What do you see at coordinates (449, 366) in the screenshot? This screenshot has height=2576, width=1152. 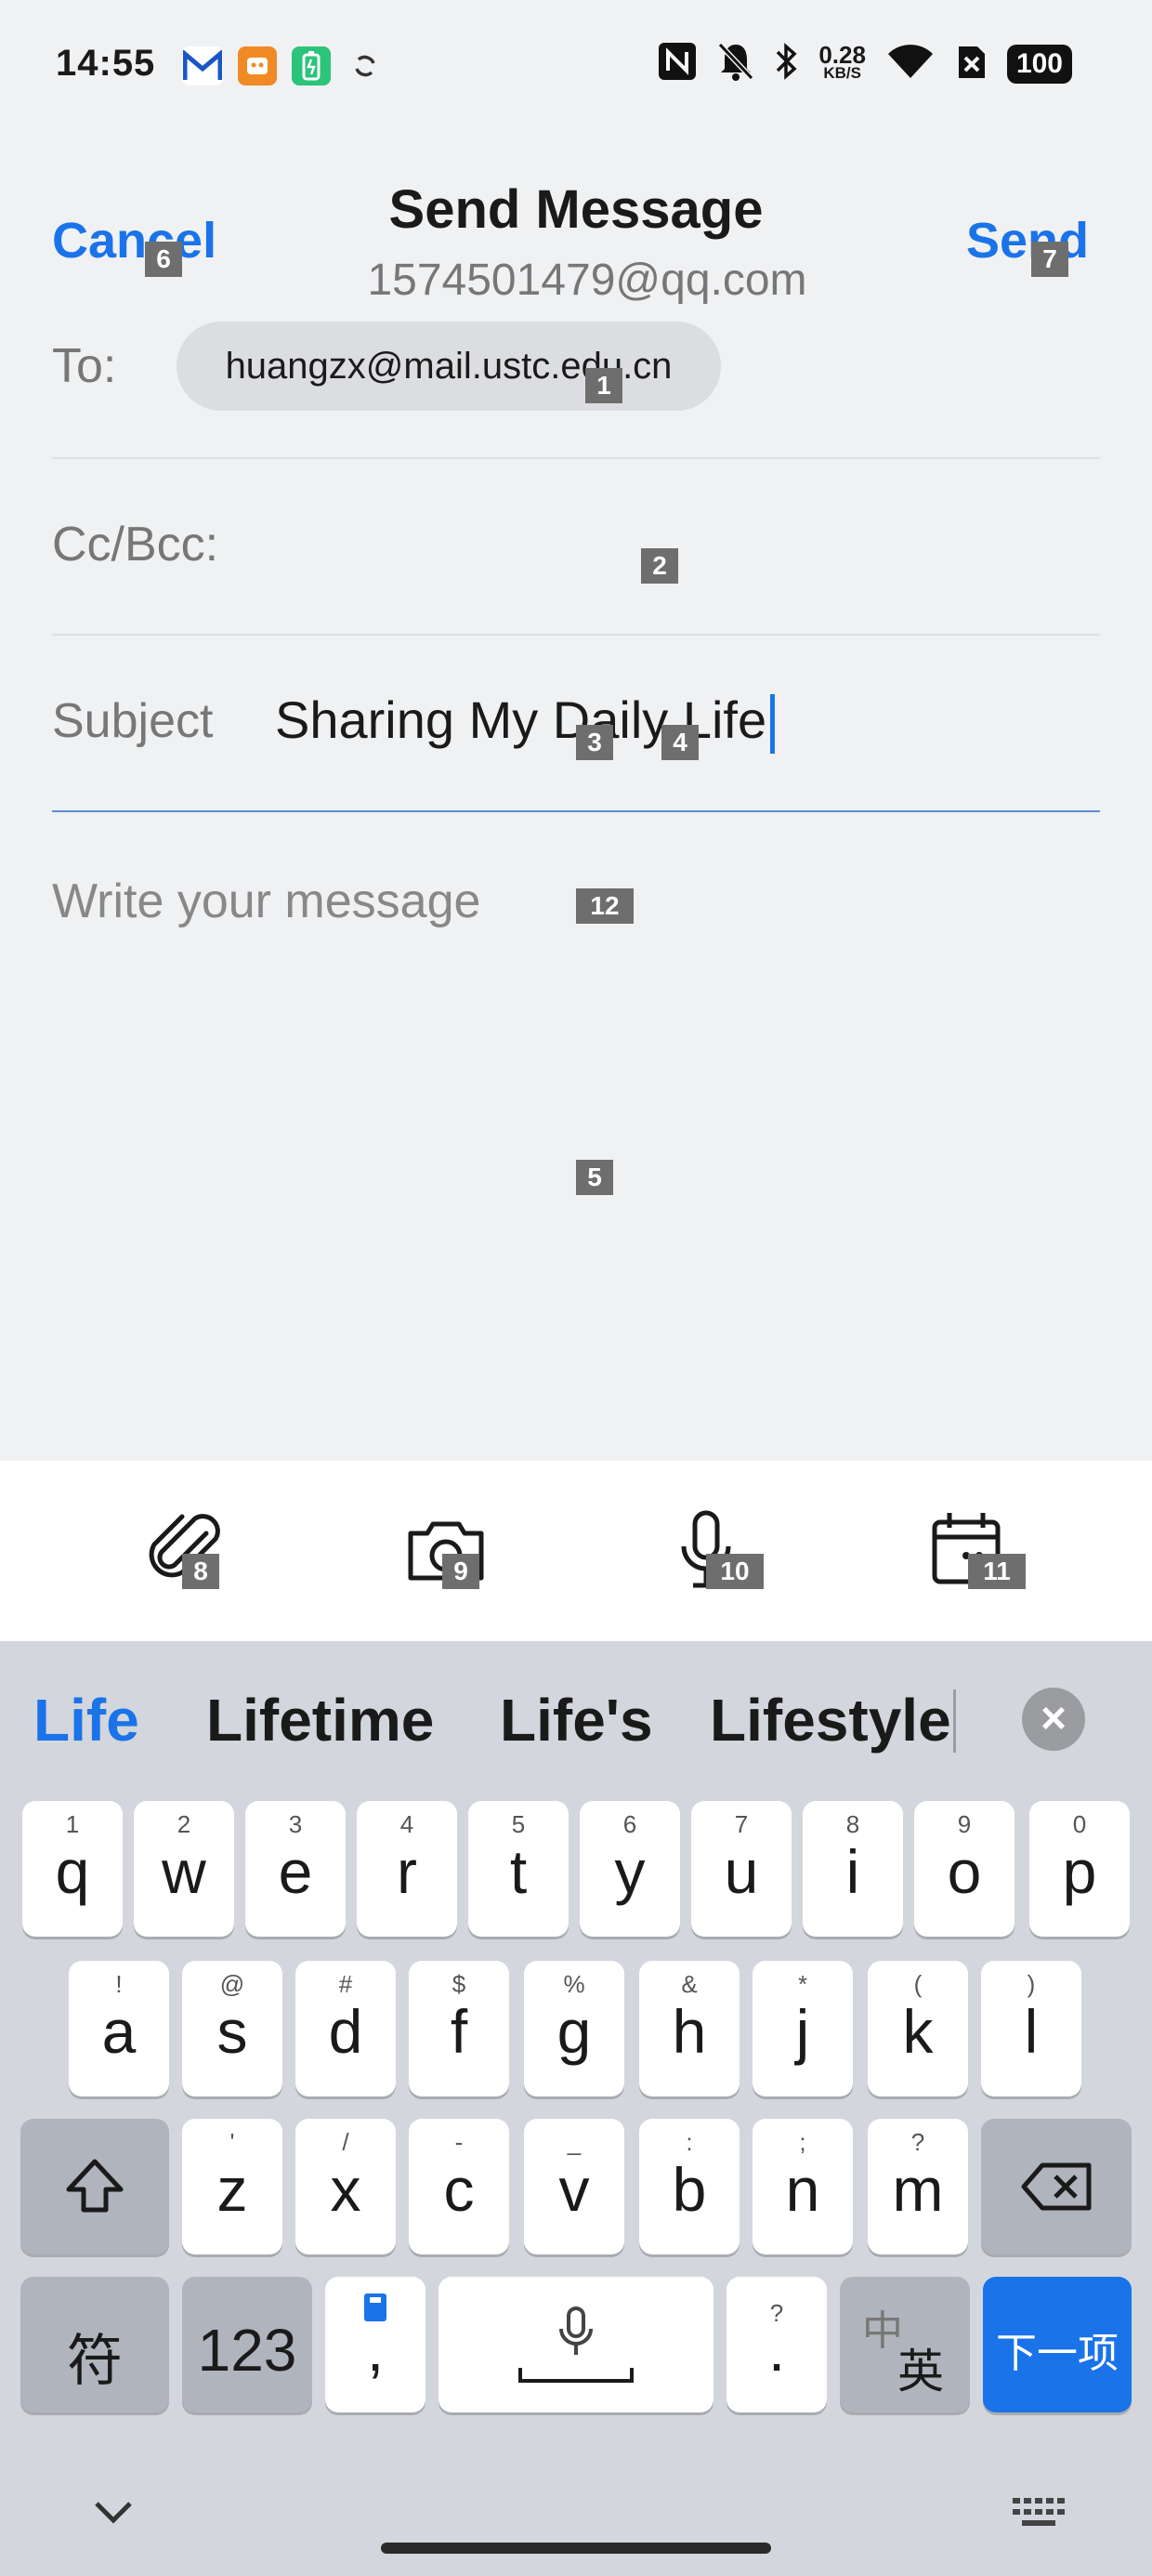 I see `recipient-chip: huangzx@mail.ustc.edu.cn` at bounding box center [449, 366].